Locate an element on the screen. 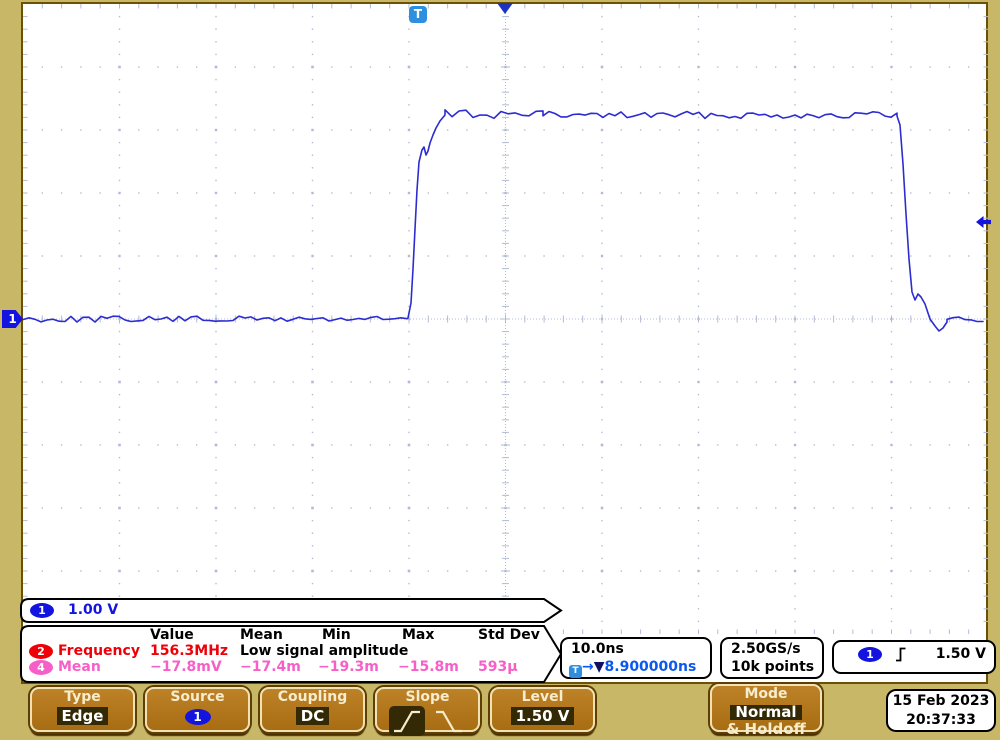 The width and height of the screenshot is (1000, 740). meas4-min: −19.3m is located at coordinates (348, 667).